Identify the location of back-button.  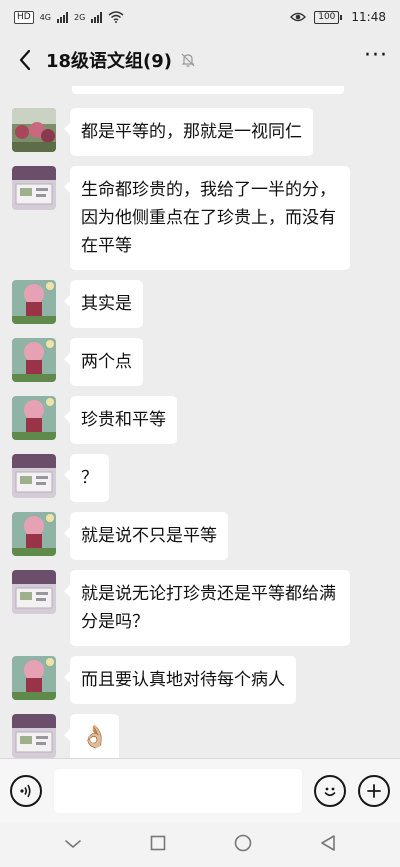
(25, 60).